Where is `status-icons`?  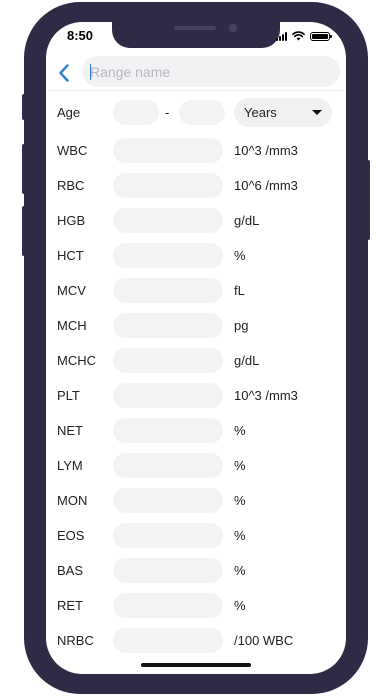 status-icons is located at coordinates (304, 36).